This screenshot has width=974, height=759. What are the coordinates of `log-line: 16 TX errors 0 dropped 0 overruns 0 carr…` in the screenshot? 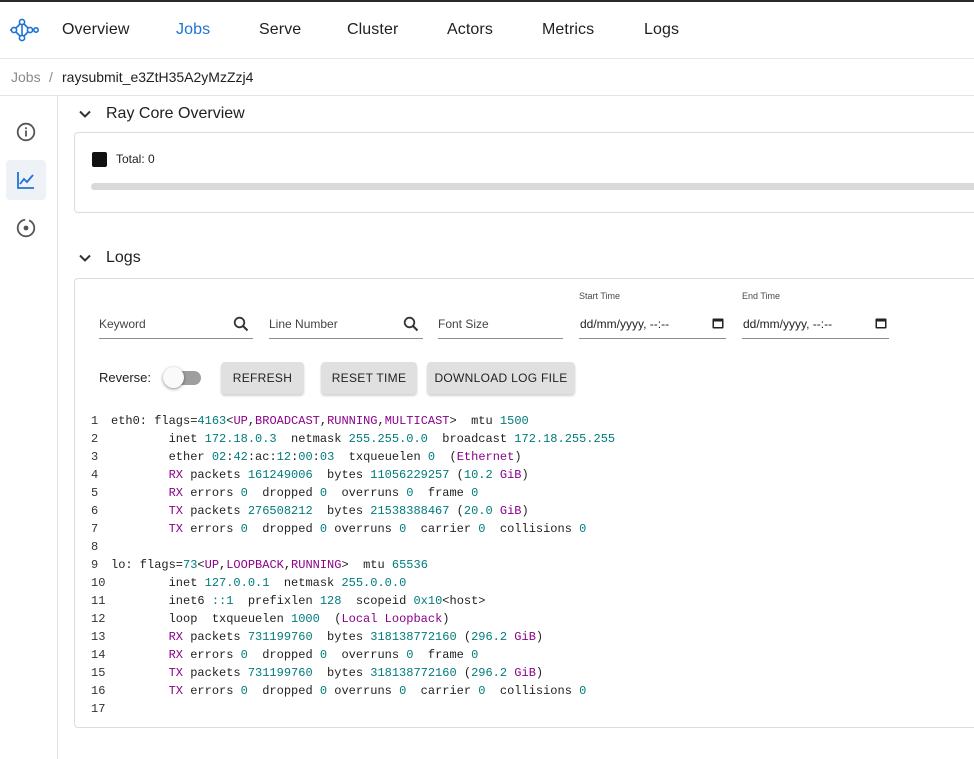 It's located at (528, 691).